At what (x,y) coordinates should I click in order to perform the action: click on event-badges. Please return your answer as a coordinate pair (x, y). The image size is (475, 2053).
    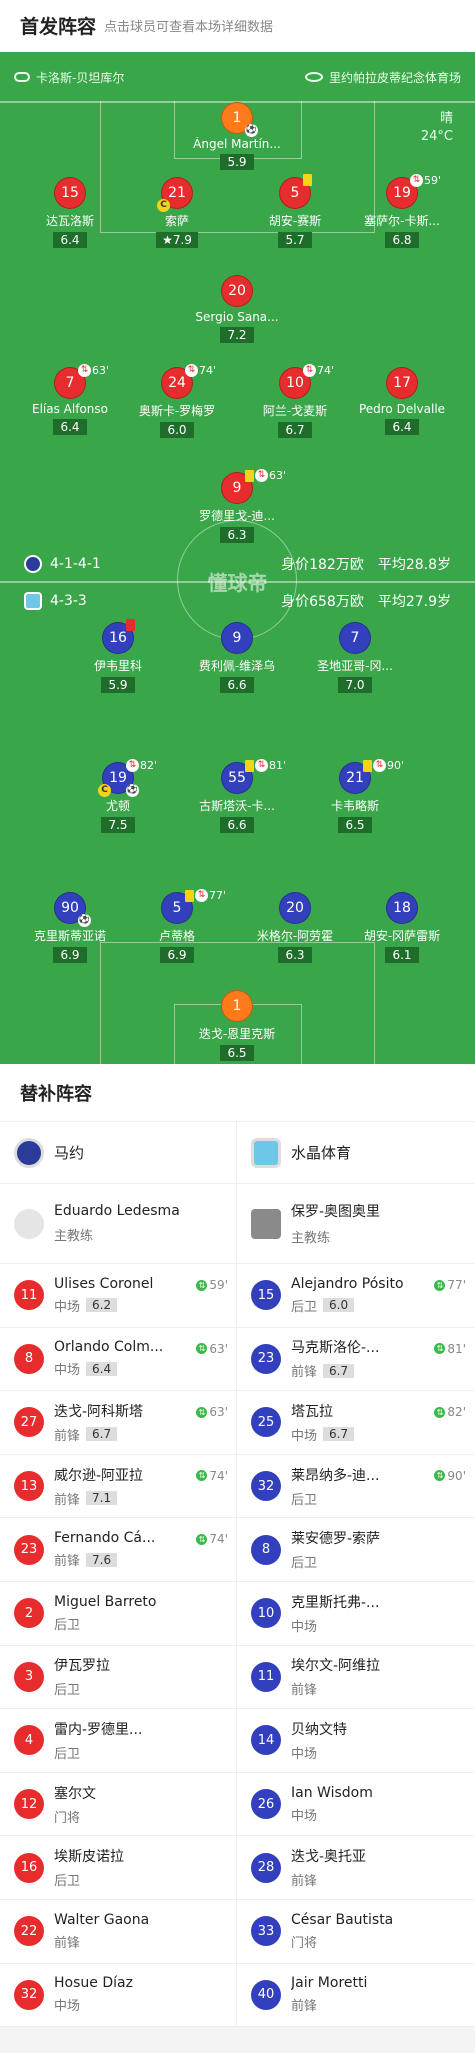
    Looking at the image, I should click on (307, 180).